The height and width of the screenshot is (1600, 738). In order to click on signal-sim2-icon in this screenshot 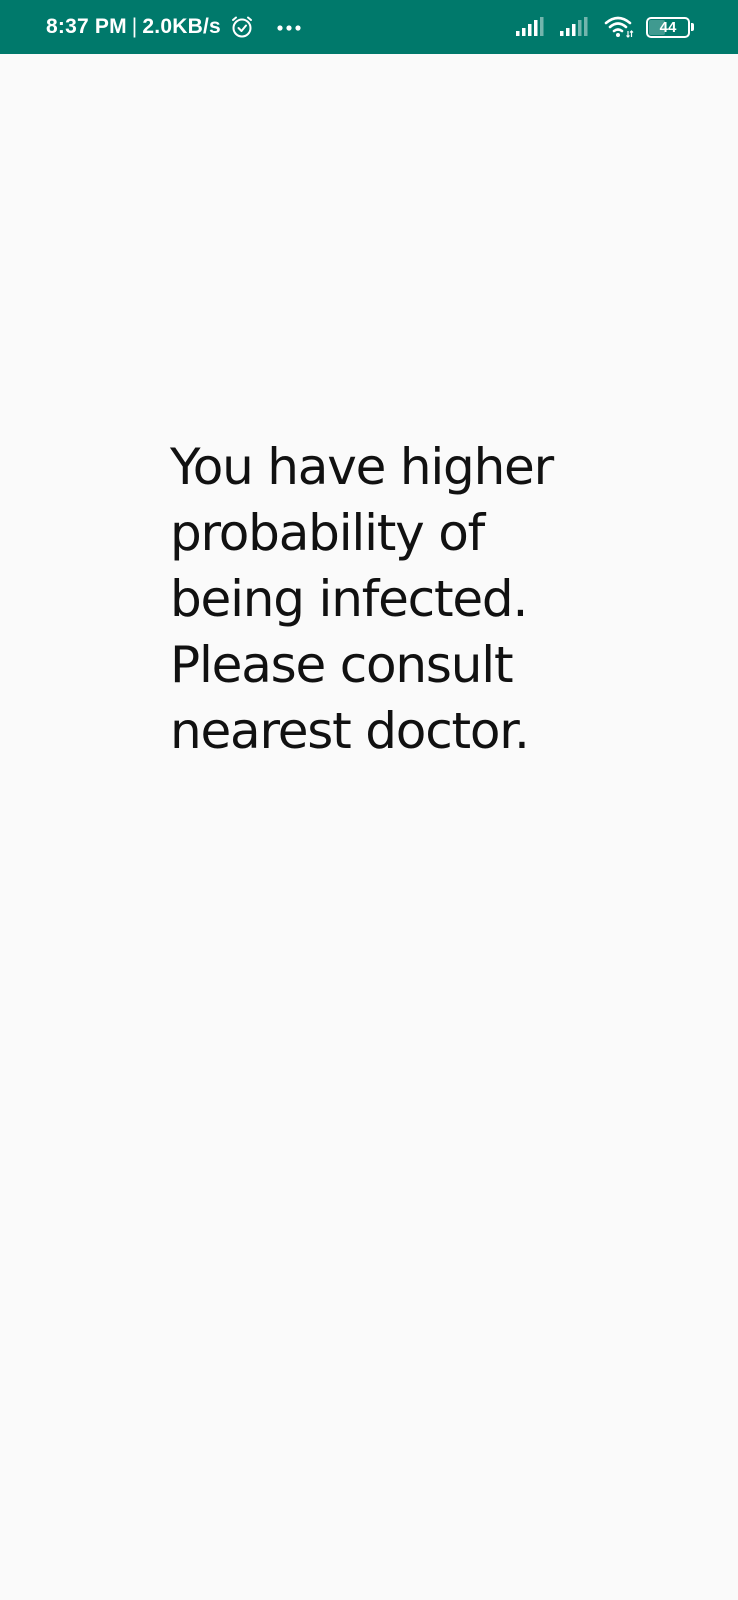, I will do `click(575, 27)`.